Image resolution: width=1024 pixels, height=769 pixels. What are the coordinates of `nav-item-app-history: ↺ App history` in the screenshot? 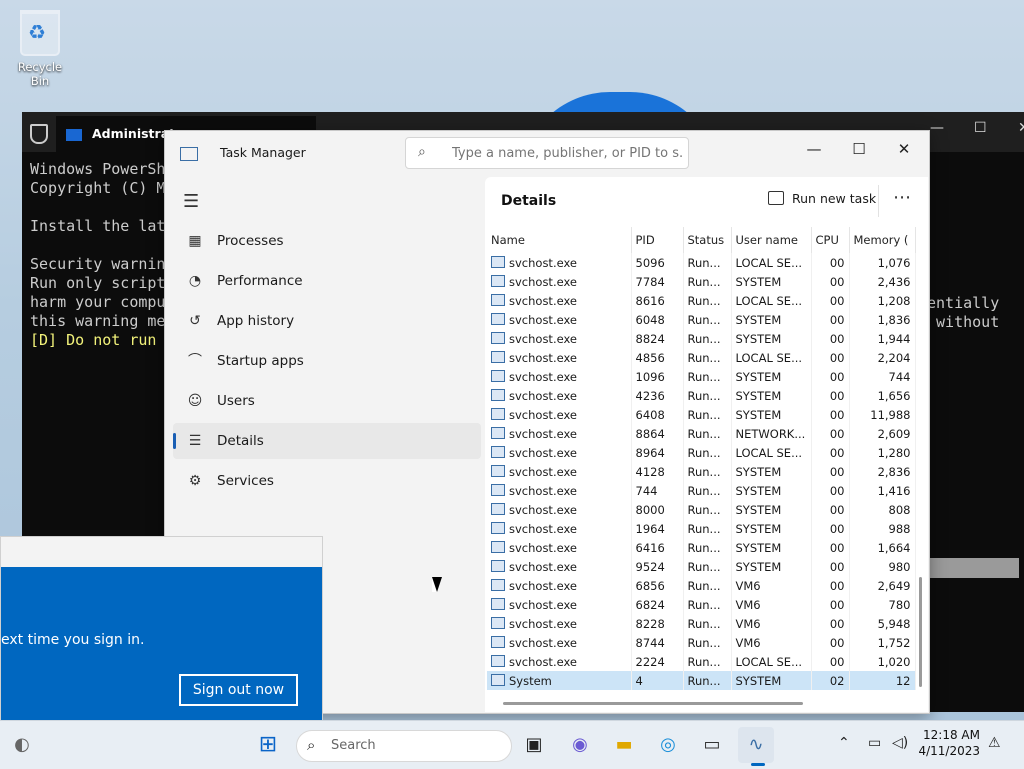 It's located at (327, 321).